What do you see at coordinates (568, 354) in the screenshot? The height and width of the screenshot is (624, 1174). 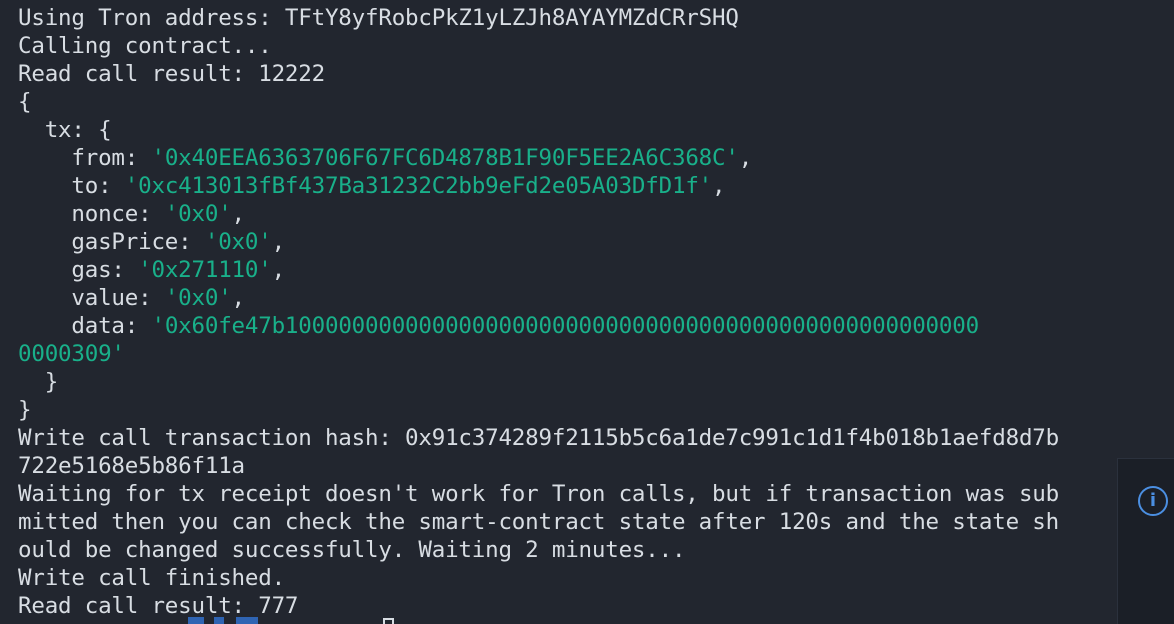 I see `terminal-line: 0000309'` at bounding box center [568, 354].